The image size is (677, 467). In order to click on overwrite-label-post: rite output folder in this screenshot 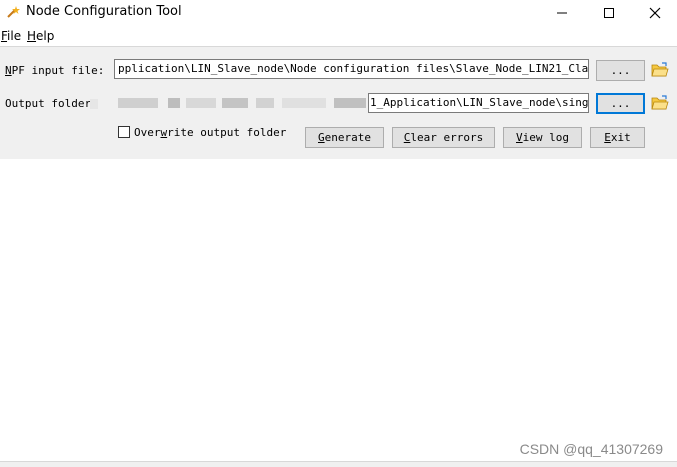, I will do `click(227, 132)`.